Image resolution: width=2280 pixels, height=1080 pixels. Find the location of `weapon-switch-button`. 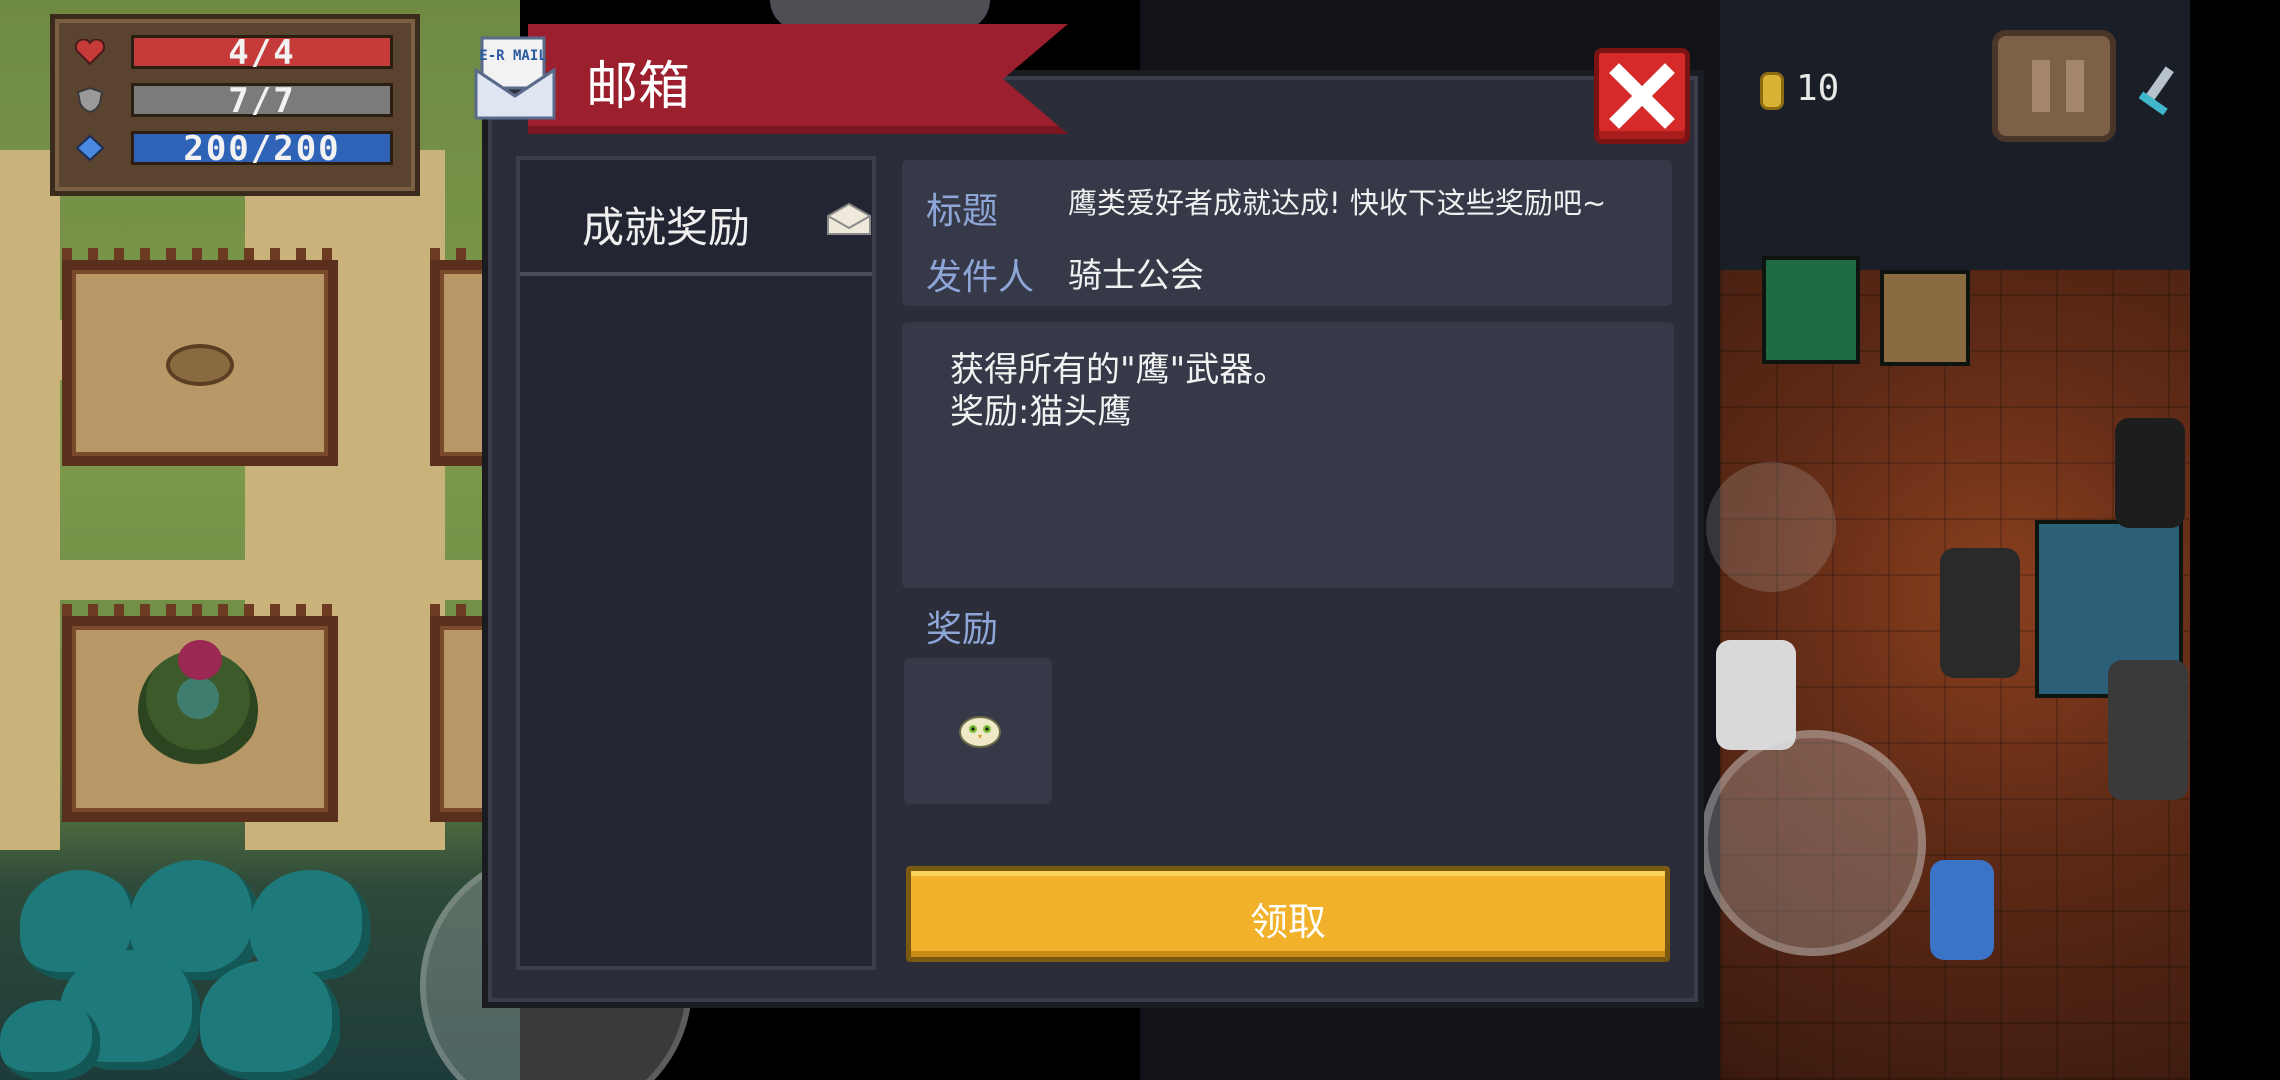

weapon-switch-button is located at coordinates (1771, 527).